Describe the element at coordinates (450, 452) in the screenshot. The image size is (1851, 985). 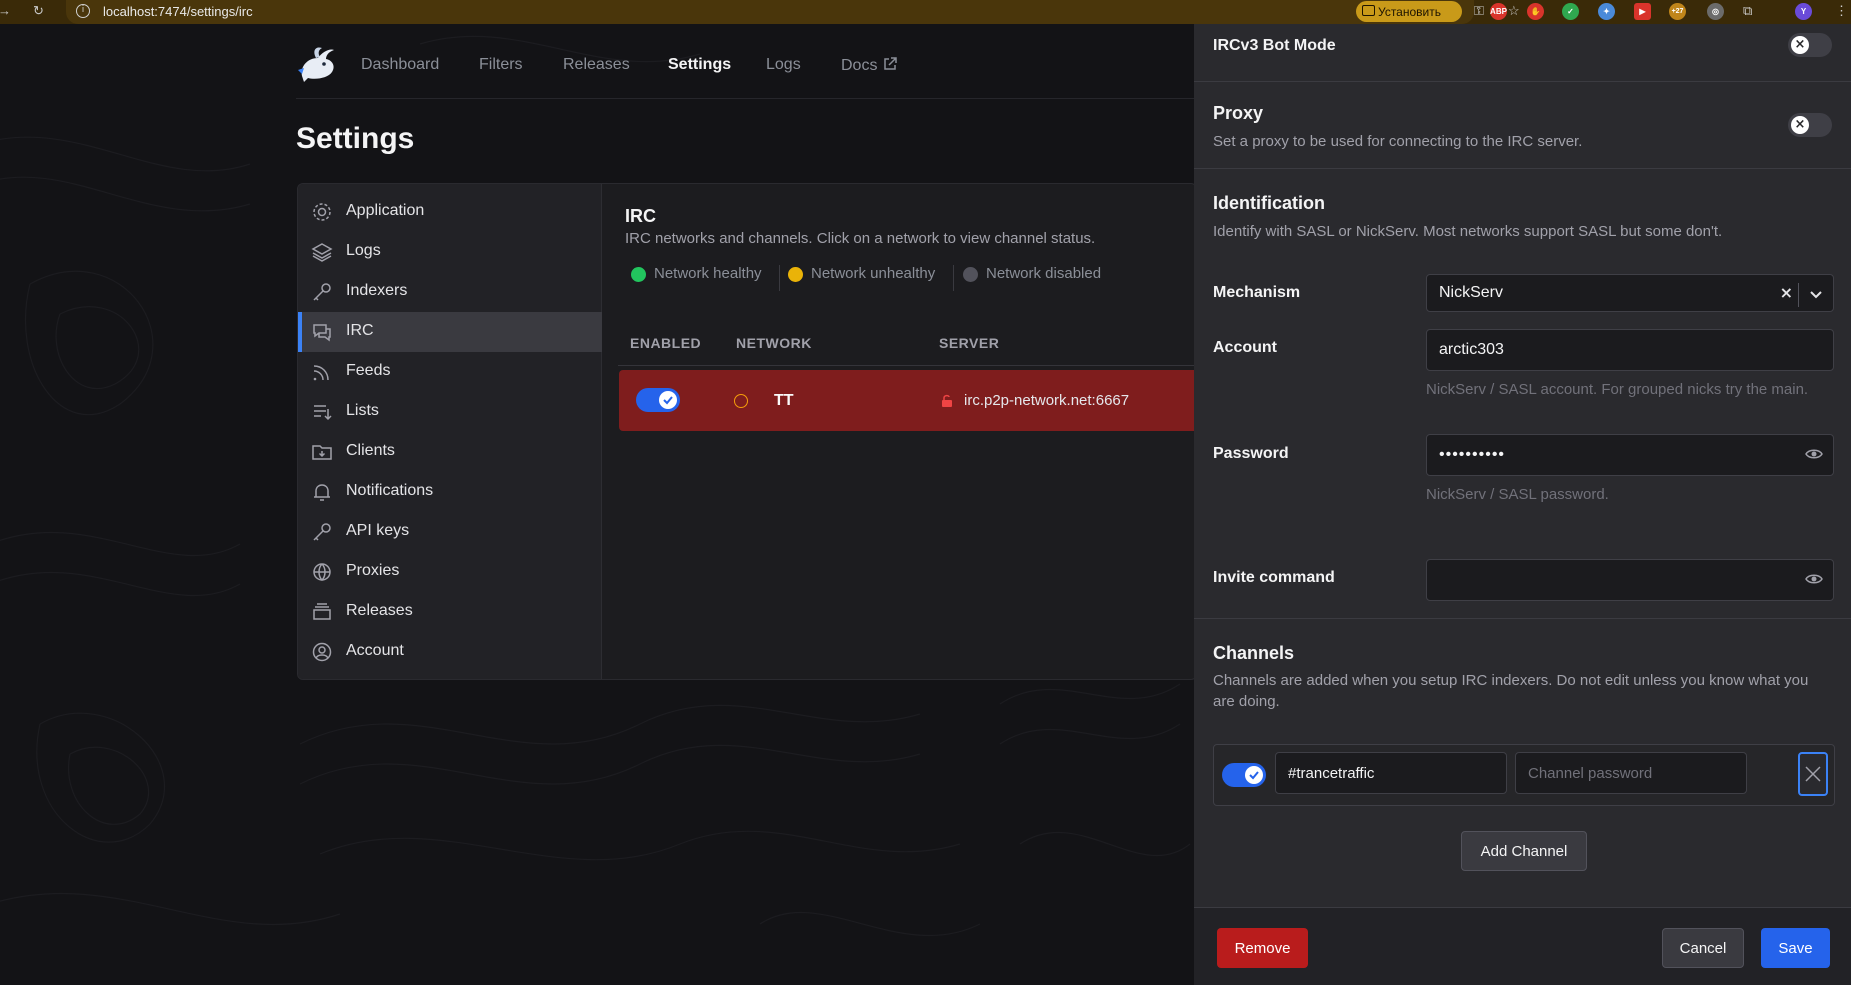
I see `sidebar-item-clients: Clients` at that location.